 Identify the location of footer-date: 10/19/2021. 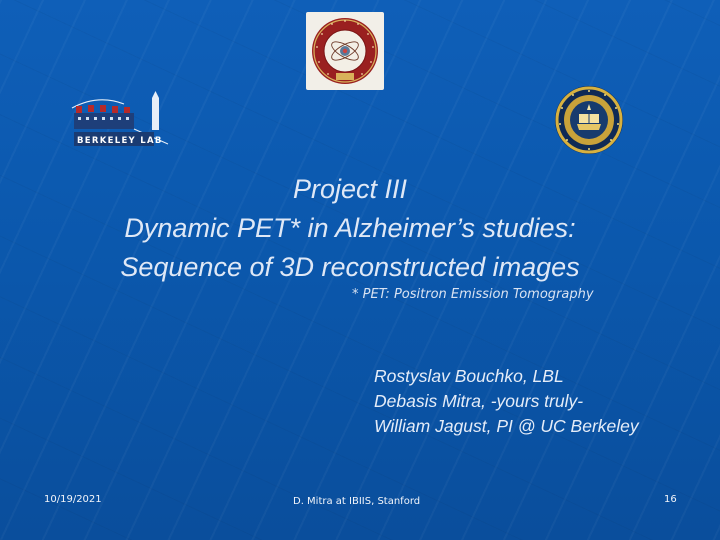
(73, 499).